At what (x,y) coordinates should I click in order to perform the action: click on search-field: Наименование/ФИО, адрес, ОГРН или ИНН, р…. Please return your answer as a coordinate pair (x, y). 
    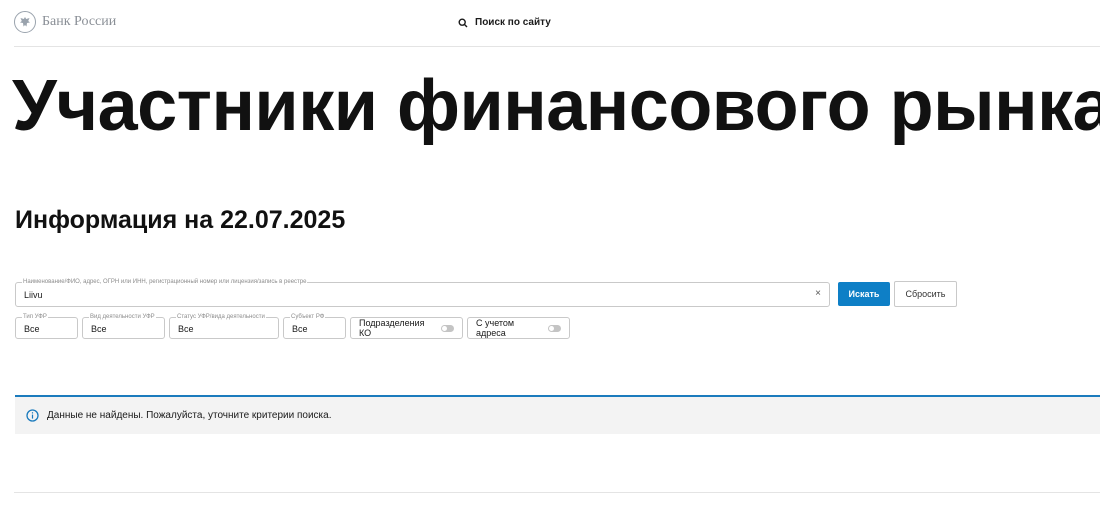
    Looking at the image, I should click on (422, 293).